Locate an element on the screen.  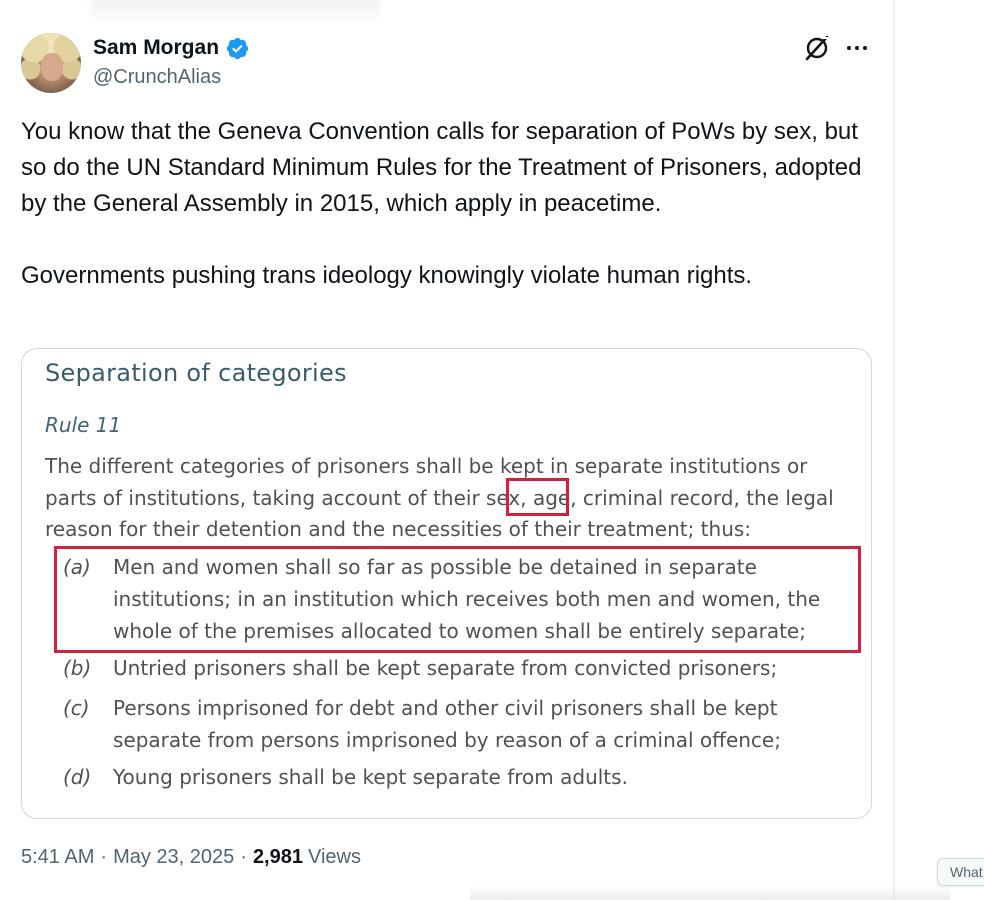
tweet-meta: 5:41 AM · May 23, 2025 · 2,981 Views is located at coordinates (191, 857).